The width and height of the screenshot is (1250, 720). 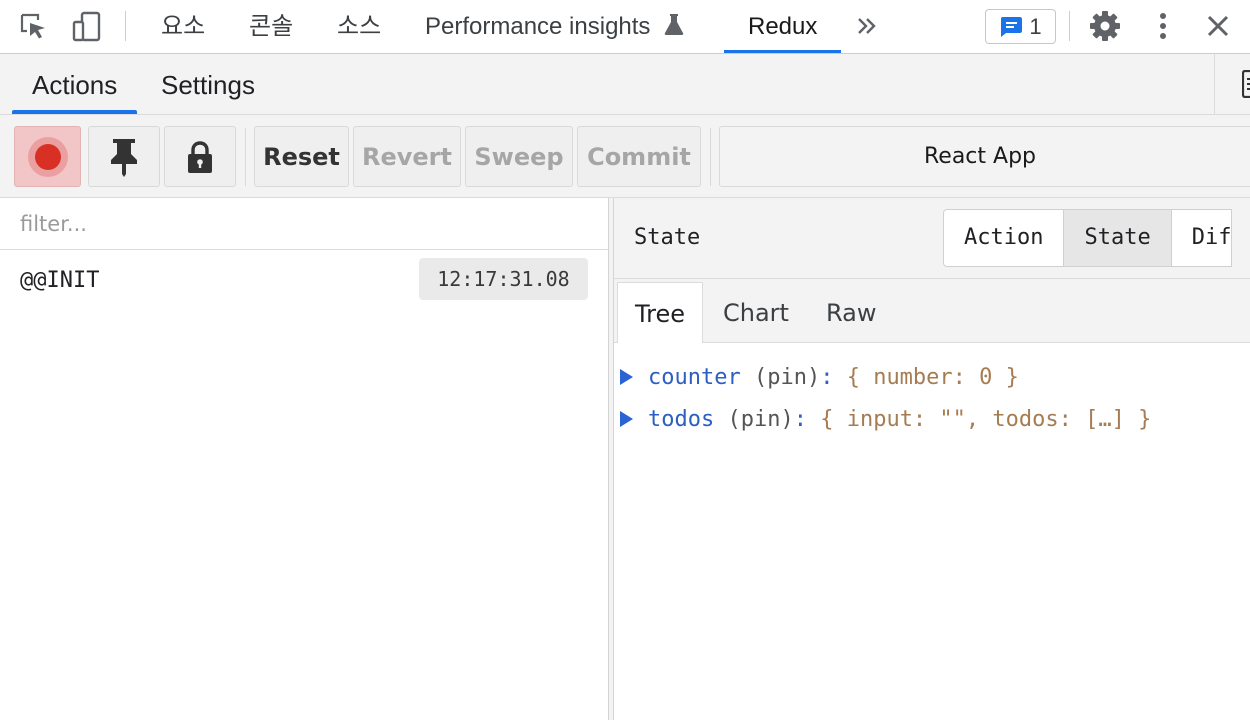 I want to click on tab-settings: Settings, so click(x=208, y=84).